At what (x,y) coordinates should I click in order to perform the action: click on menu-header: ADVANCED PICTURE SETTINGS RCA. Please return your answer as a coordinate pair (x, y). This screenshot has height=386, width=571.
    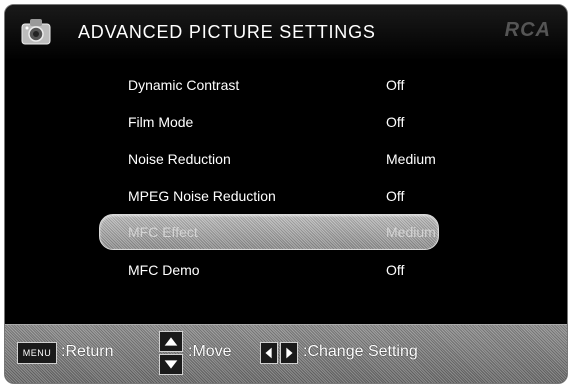
    Looking at the image, I should click on (286, 33).